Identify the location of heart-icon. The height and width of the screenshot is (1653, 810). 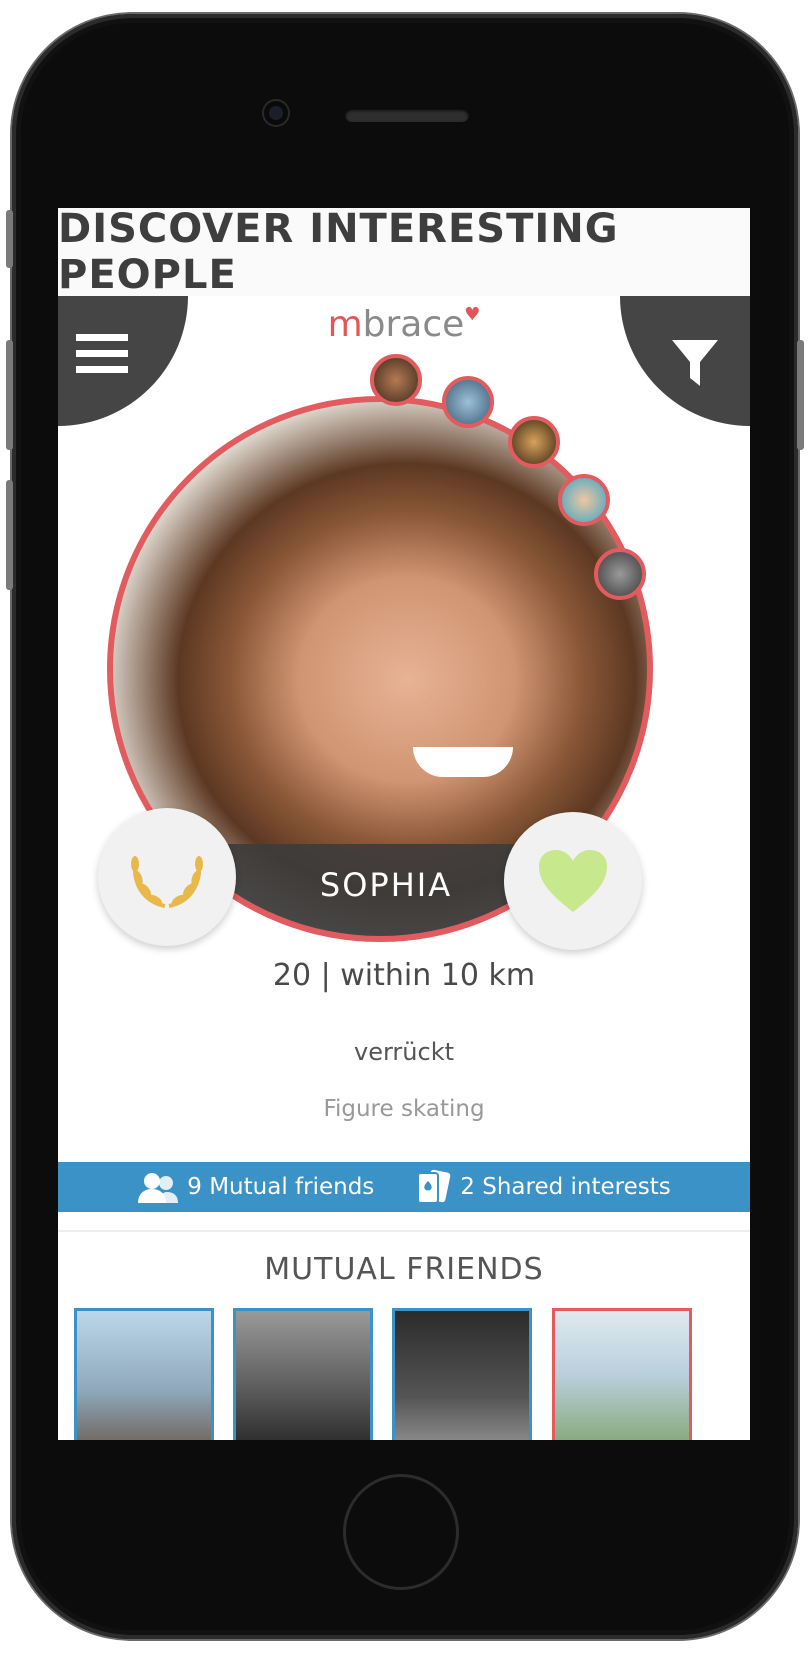
(573, 881).